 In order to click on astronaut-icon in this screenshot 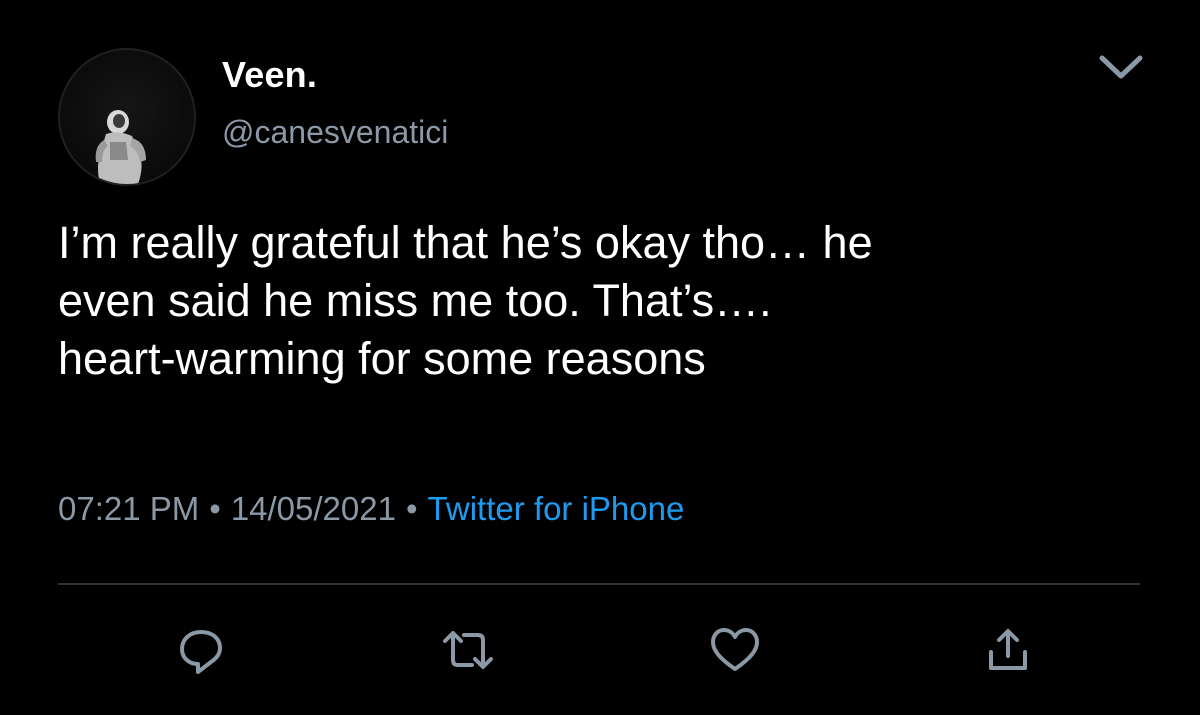, I will do `click(120, 147)`.